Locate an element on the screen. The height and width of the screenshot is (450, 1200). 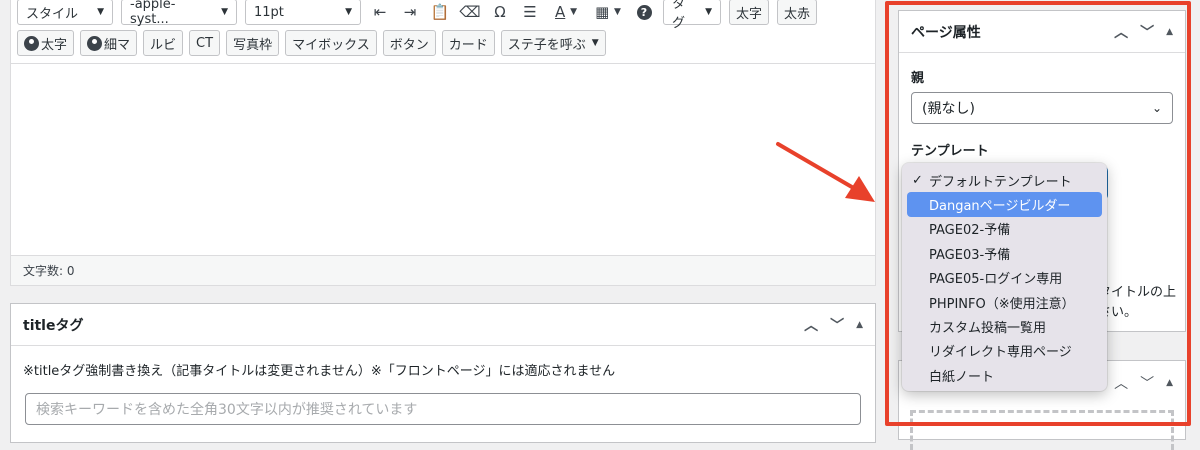
help-icon: ? is located at coordinates (644, 12).